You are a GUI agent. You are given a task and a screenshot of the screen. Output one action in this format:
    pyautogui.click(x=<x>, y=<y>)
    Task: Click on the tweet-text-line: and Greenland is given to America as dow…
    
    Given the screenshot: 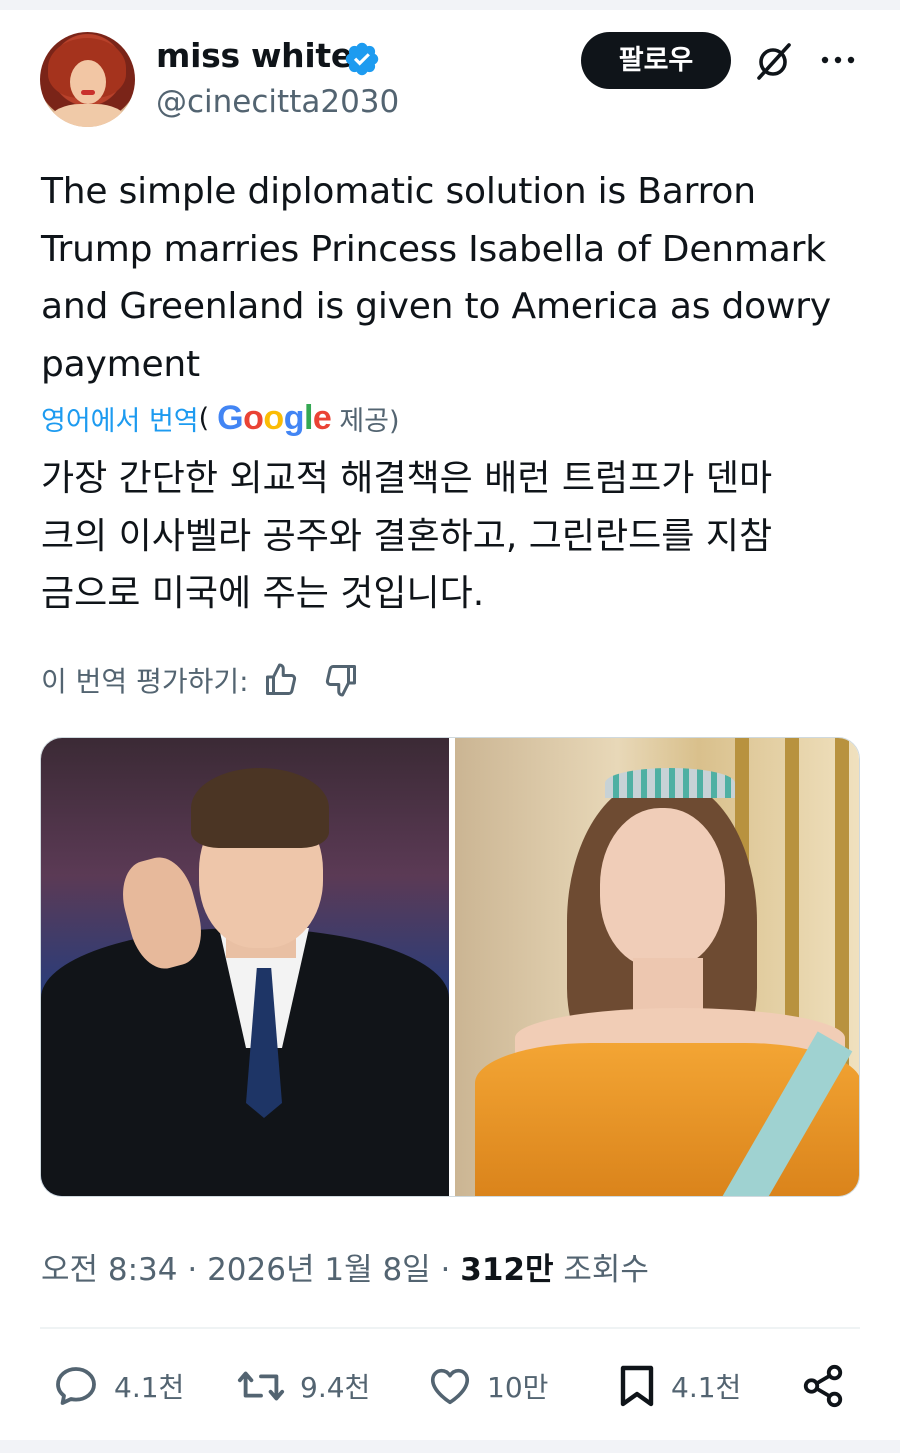 What is the action you would take?
    pyautogui.click(x=436, y=306)
    